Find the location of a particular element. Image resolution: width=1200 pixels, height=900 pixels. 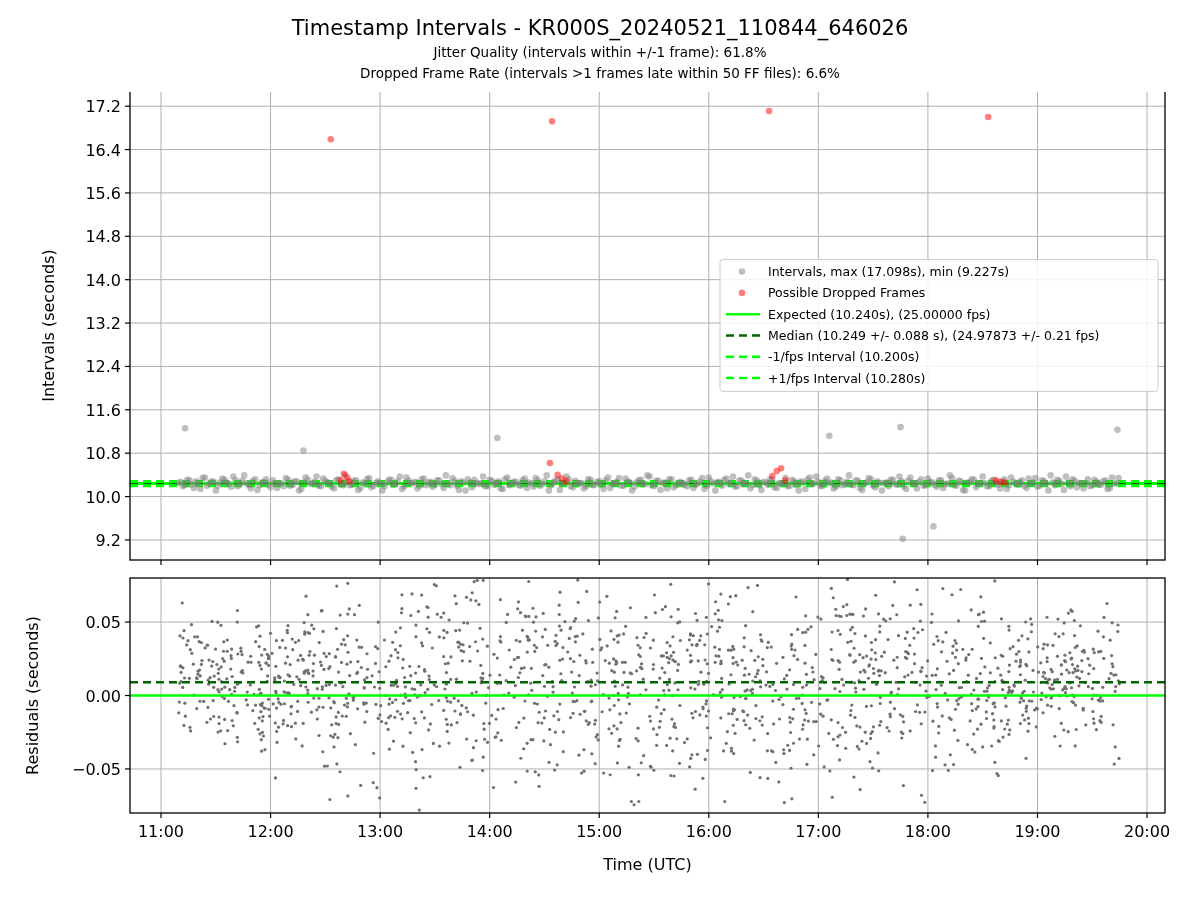

x-tick-label: 12:00 is located at coordinates (270, 831).